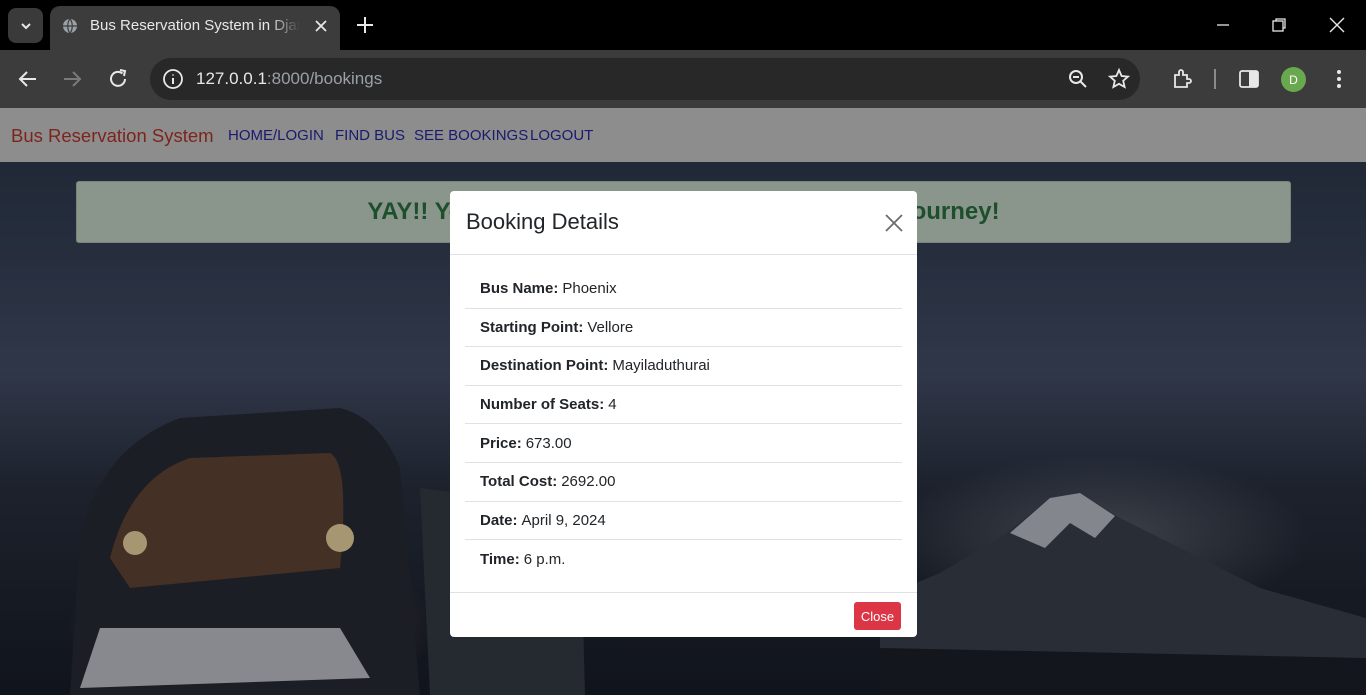 This screenshot has height=695, width=1366. I want to click on browser-tab: Bus Reservation System in Django, so click(195, 28).